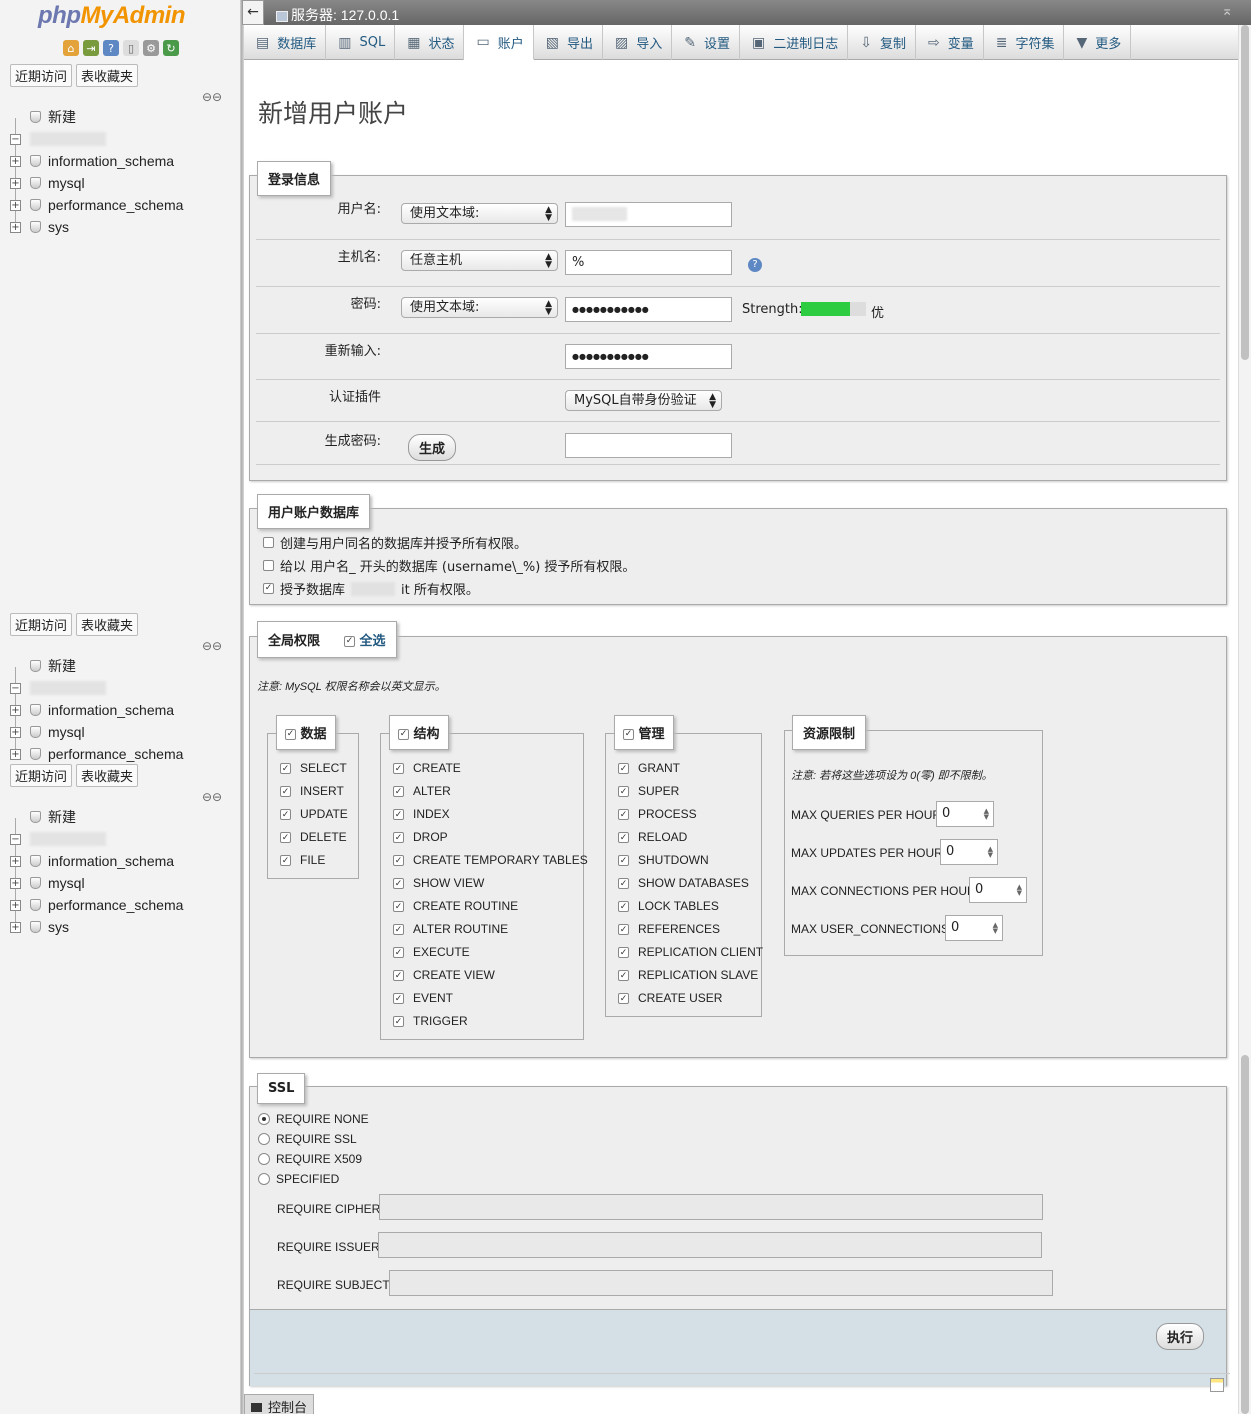  Describe the element at coordinates (1217, 1385) in the screenshot. I see `notes-icon` at that location.